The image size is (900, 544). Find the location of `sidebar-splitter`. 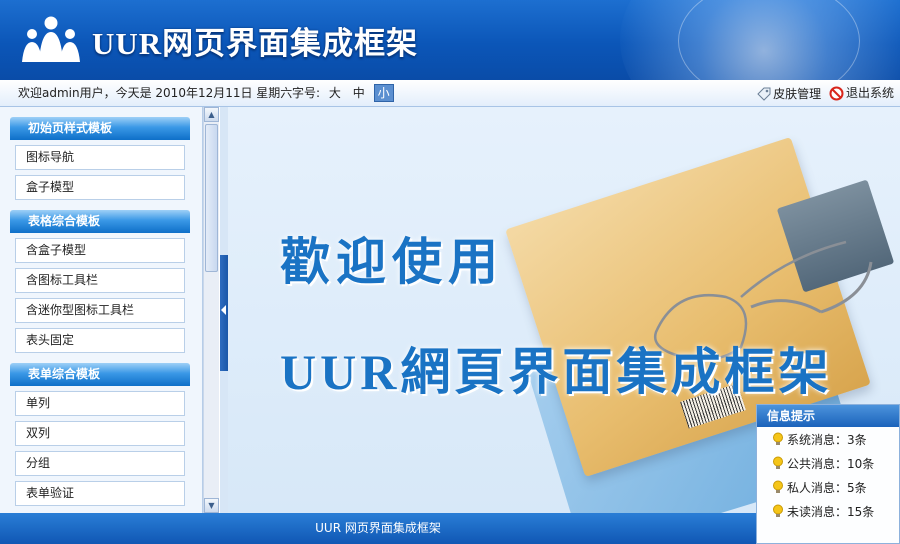

sidebar-splitter is located at coordinates (224, 310).